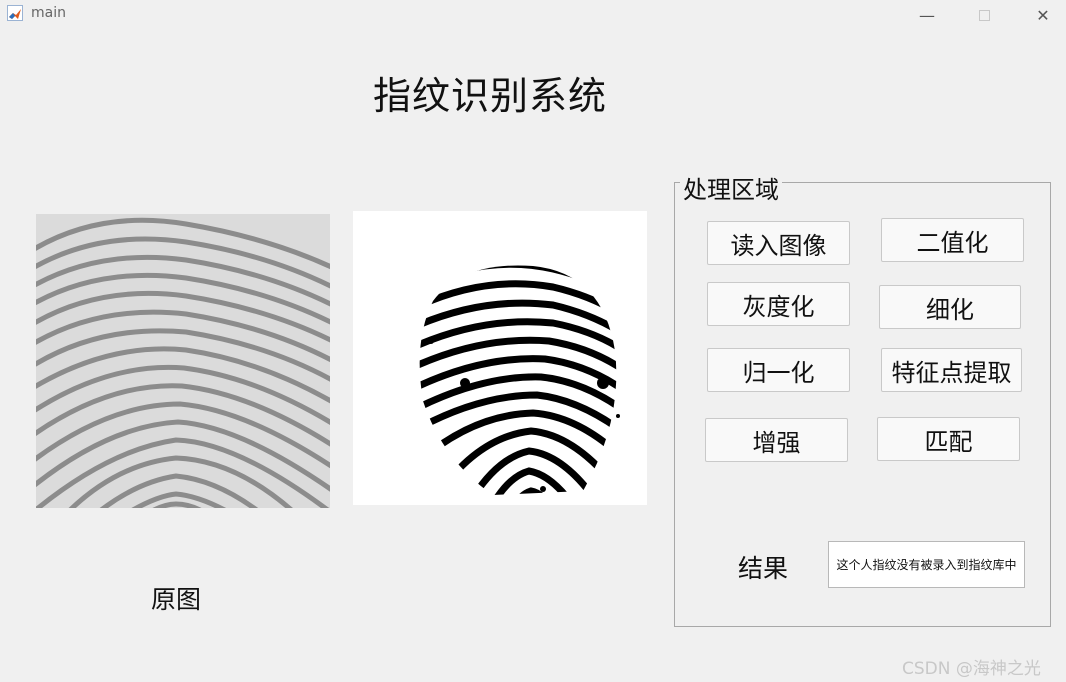 This screenshot has width=1066, height=682. What do you see at coordinates (490, 96) in the screenshot?
I see `page-title: 指纹识别系统` at bounding box center [490, 96].